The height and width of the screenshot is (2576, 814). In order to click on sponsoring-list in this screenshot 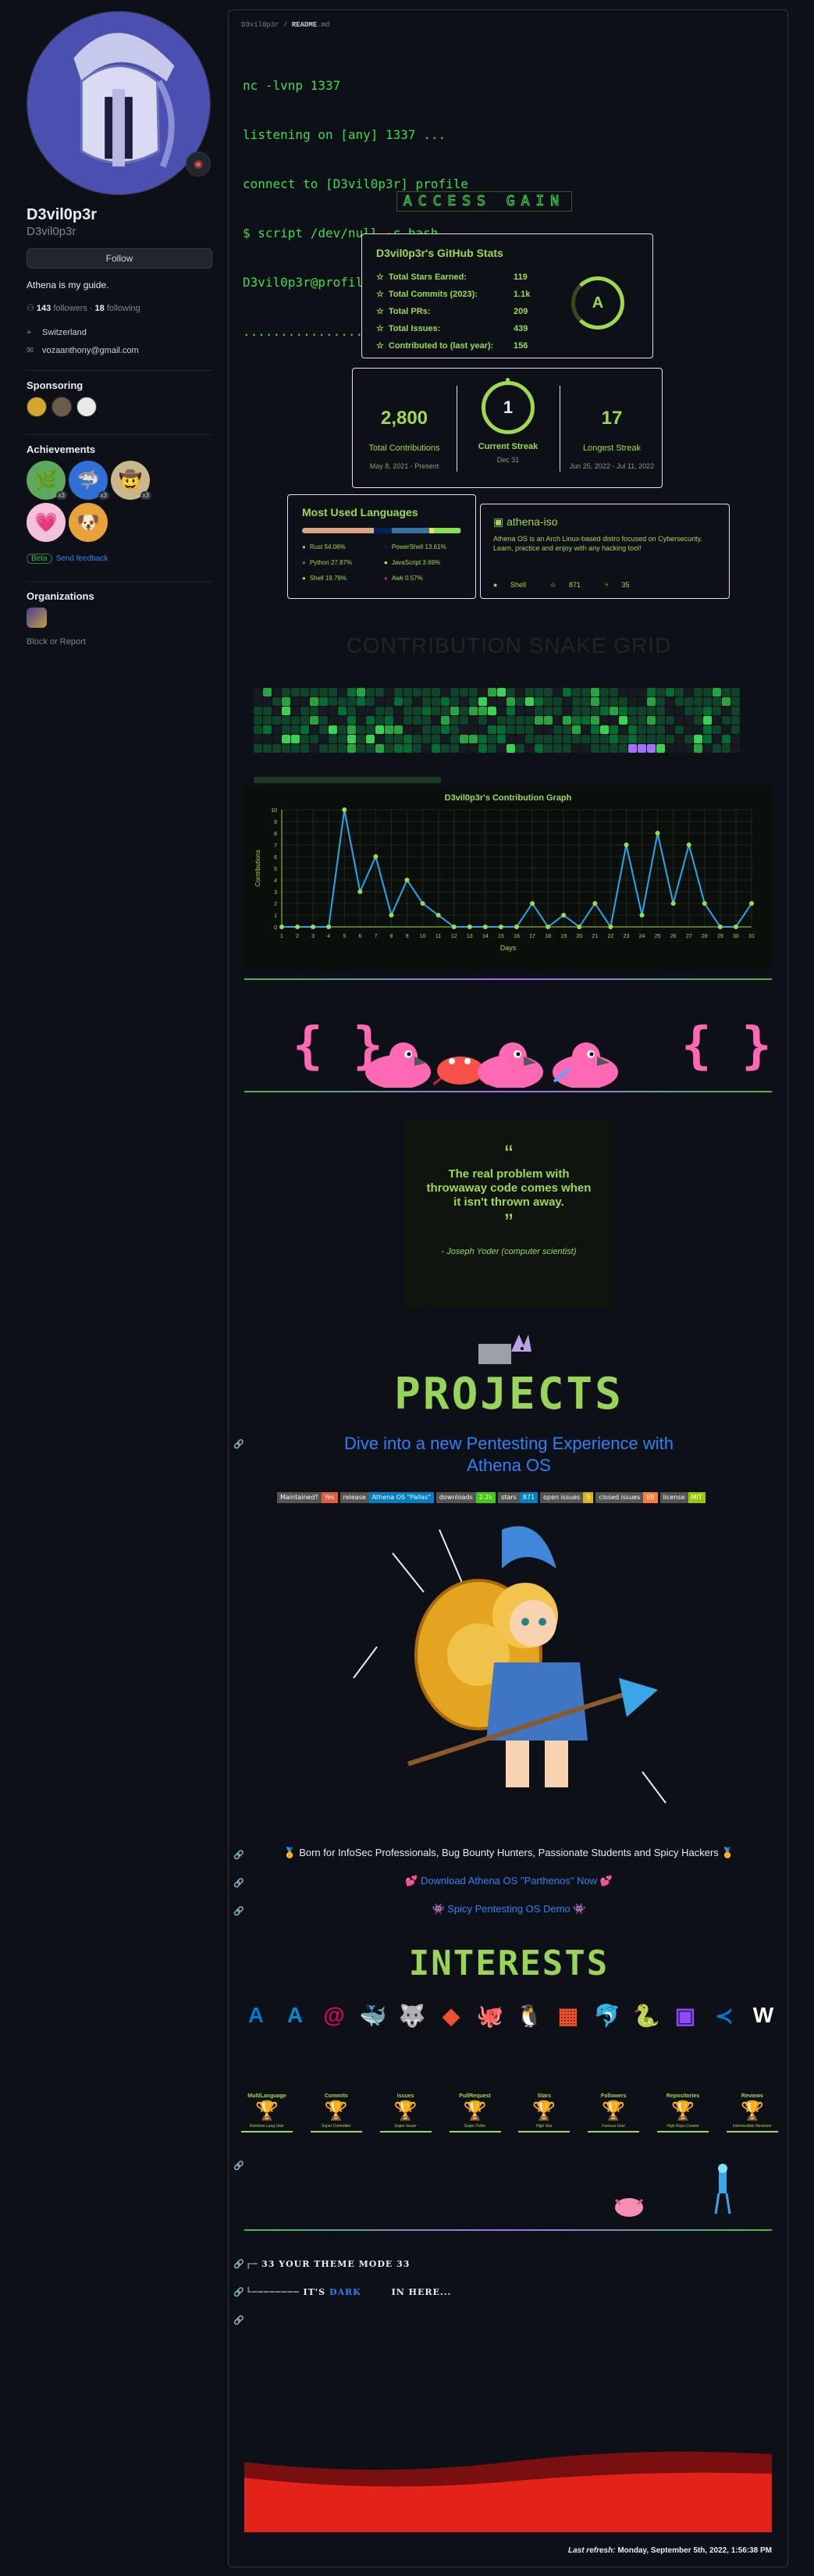, I will do `click(62, 407)`.